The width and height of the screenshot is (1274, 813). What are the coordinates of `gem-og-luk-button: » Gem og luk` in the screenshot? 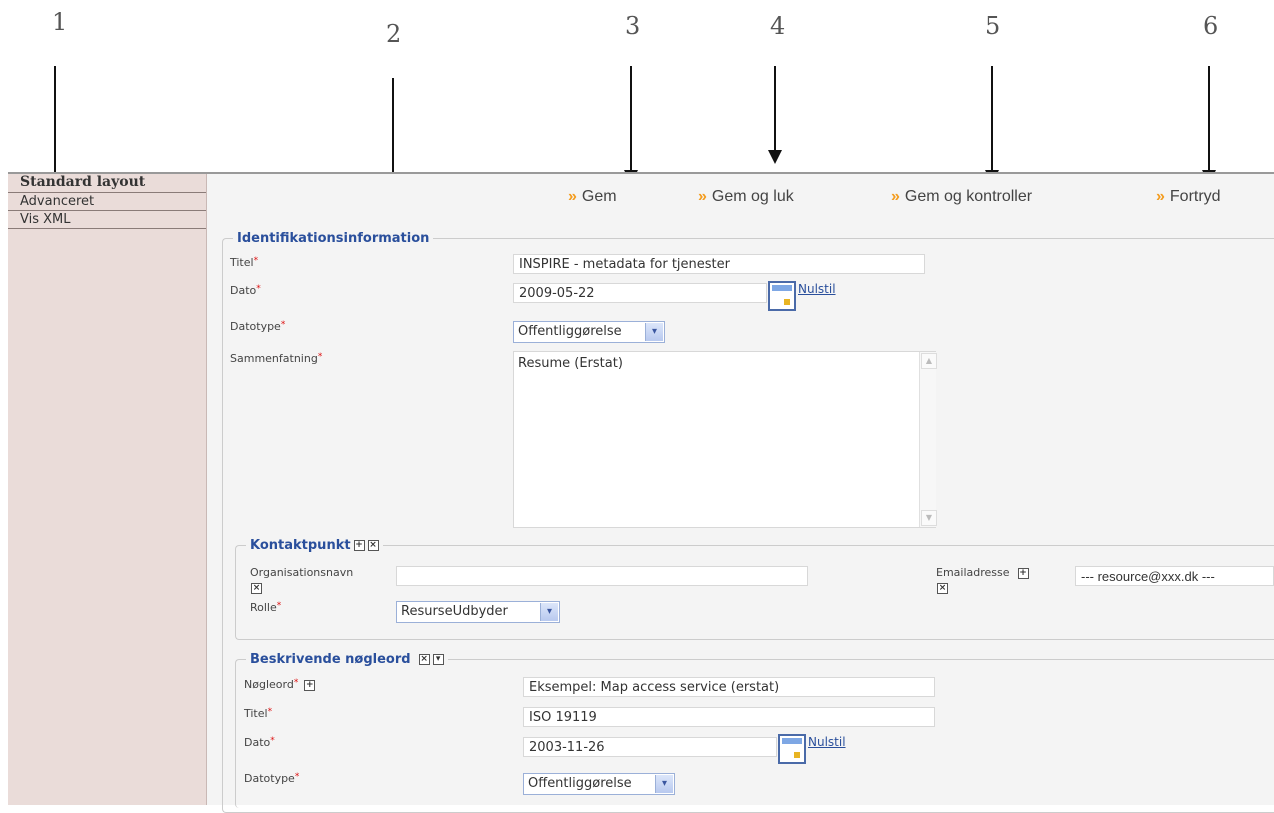 It's located at (746, 197).